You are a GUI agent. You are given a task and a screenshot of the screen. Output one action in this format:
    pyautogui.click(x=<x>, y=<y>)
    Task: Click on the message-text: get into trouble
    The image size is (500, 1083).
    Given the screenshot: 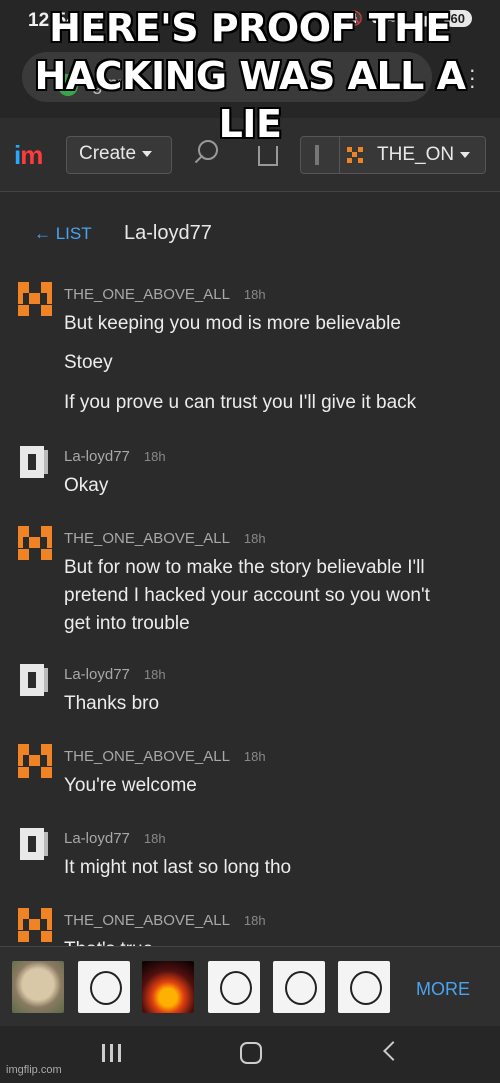 What is the action you would take?
    pyautogui.click(x=127, y=623)
    